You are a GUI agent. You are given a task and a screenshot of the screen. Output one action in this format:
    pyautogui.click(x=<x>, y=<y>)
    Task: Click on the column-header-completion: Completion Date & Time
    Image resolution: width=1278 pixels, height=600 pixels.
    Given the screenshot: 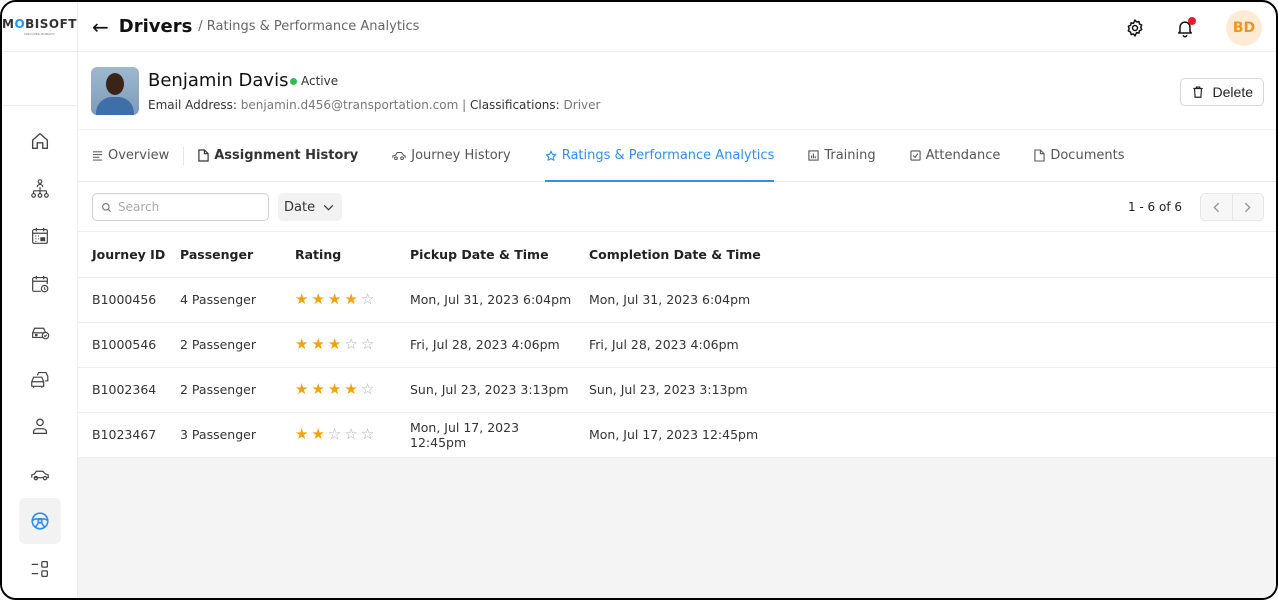 What is the action you would take?
    pyautogui.click(x=925, y=255)
    